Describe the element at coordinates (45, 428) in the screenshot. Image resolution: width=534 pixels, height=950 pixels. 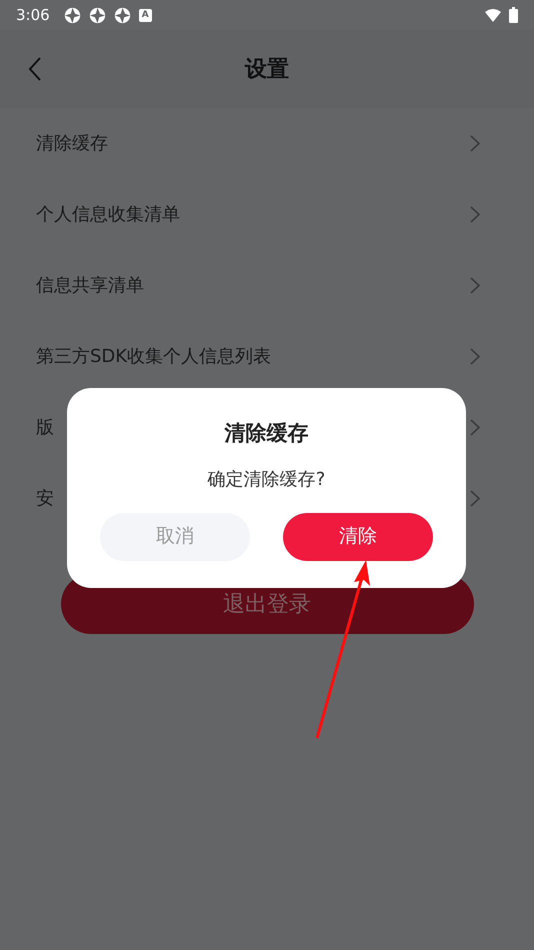
I see `row-label: 版` at that location.